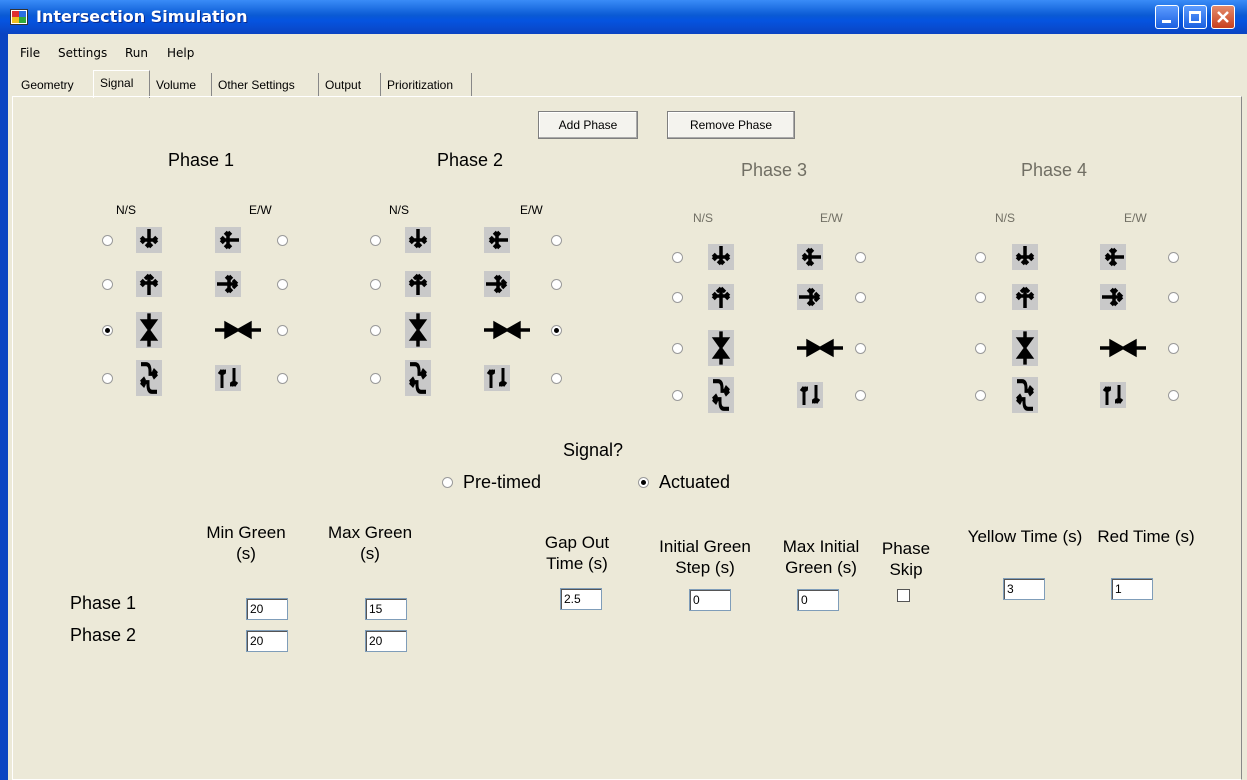 Image resolution: width=1247 pixels, height=780 pixels. I want to click on add-phase-button: Add Phase, so click(588, 125).